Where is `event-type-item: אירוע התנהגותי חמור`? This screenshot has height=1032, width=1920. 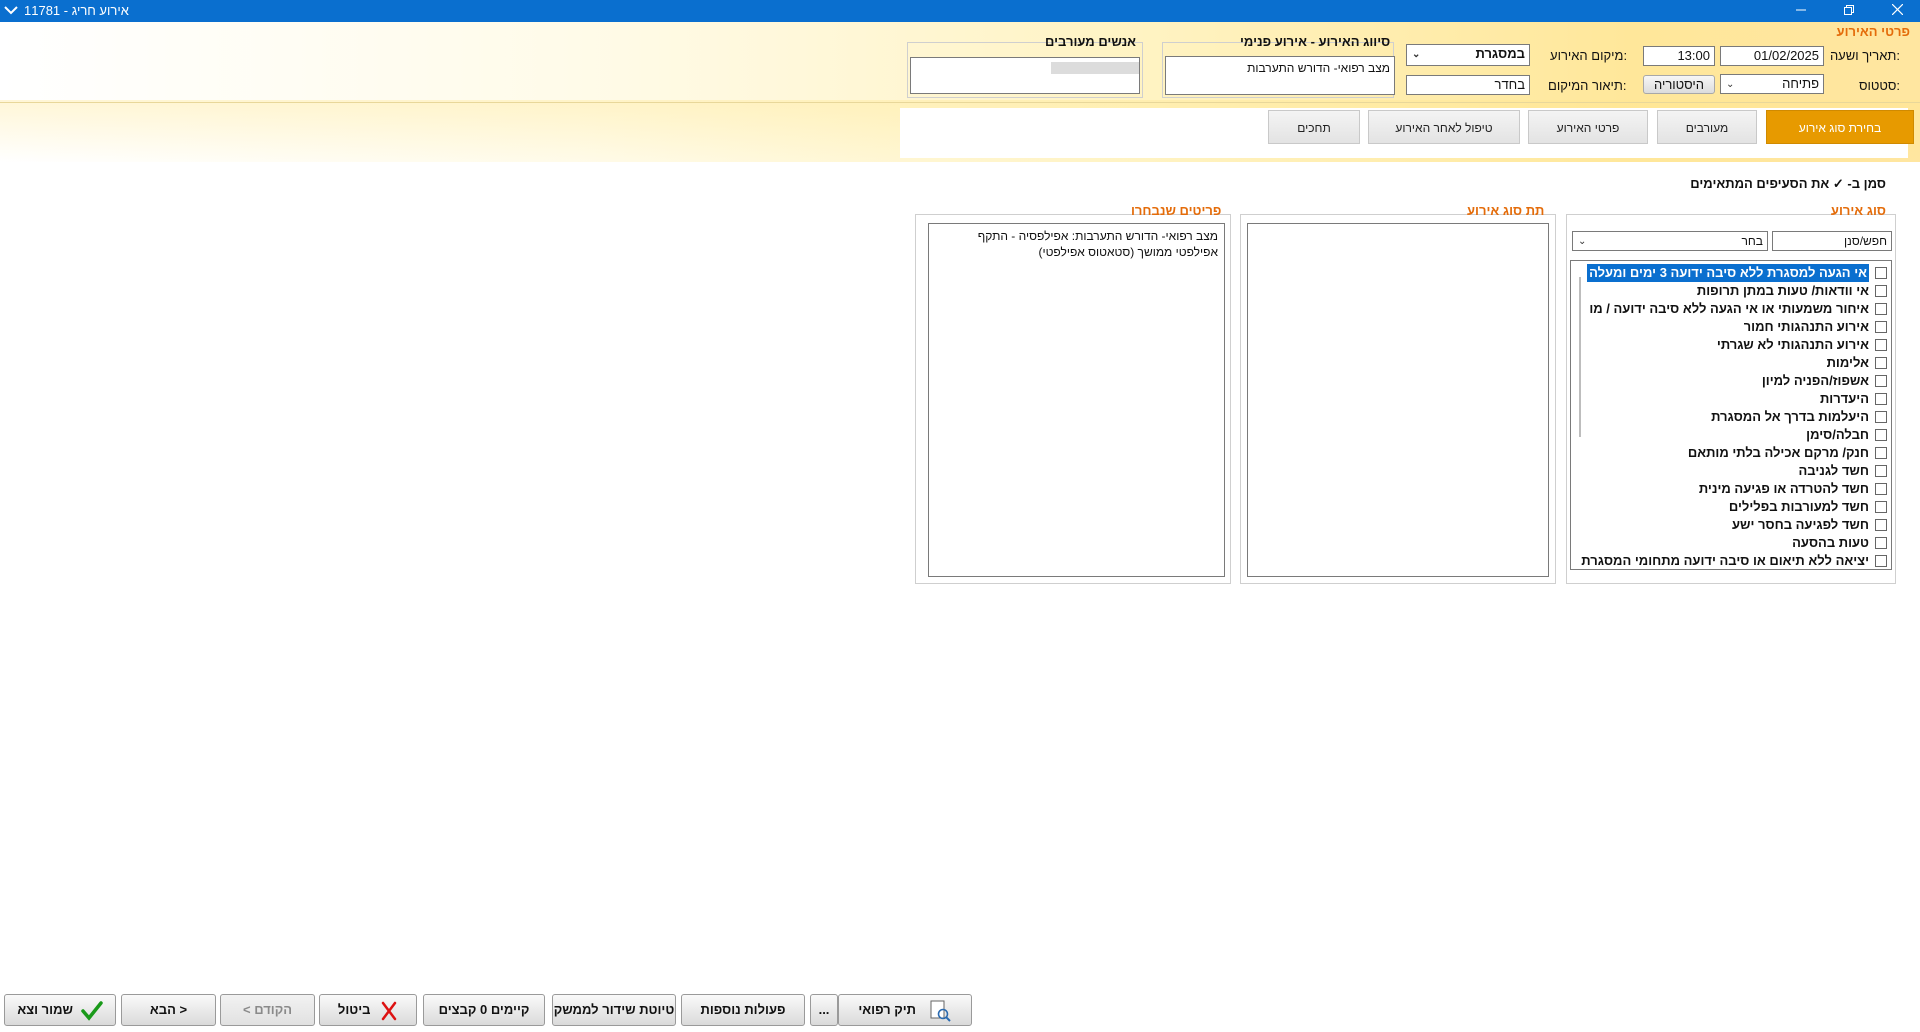
event-type-item: אירוע התנהגותי חמור is located at coordinates (1806, 327).